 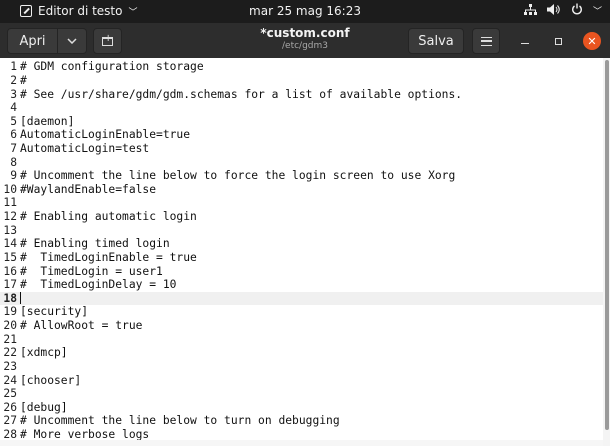 What do you see at coordinates (305, 40) in the screenshot?
I see `header-bar: Apri *custom.conf /etc/gdm3 Salva ✕` at bounding box center [305, 40].